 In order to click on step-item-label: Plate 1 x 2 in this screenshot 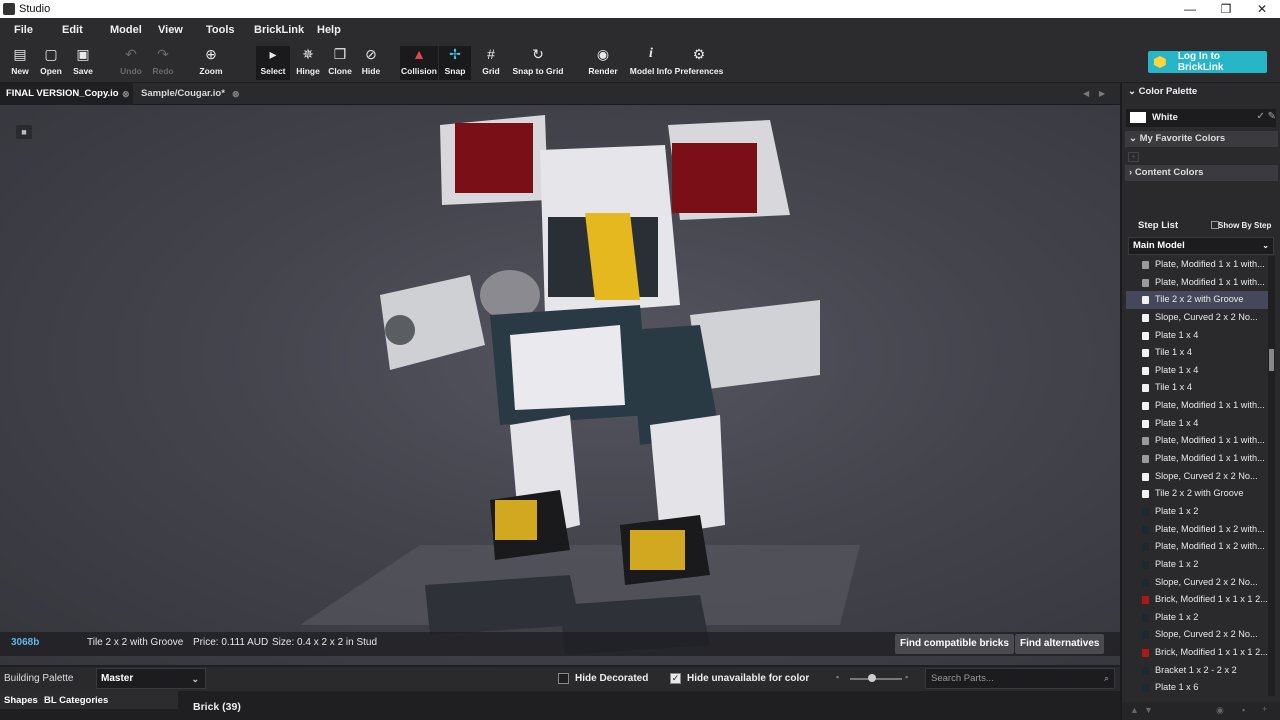, I will do `click(1177, 616)`.